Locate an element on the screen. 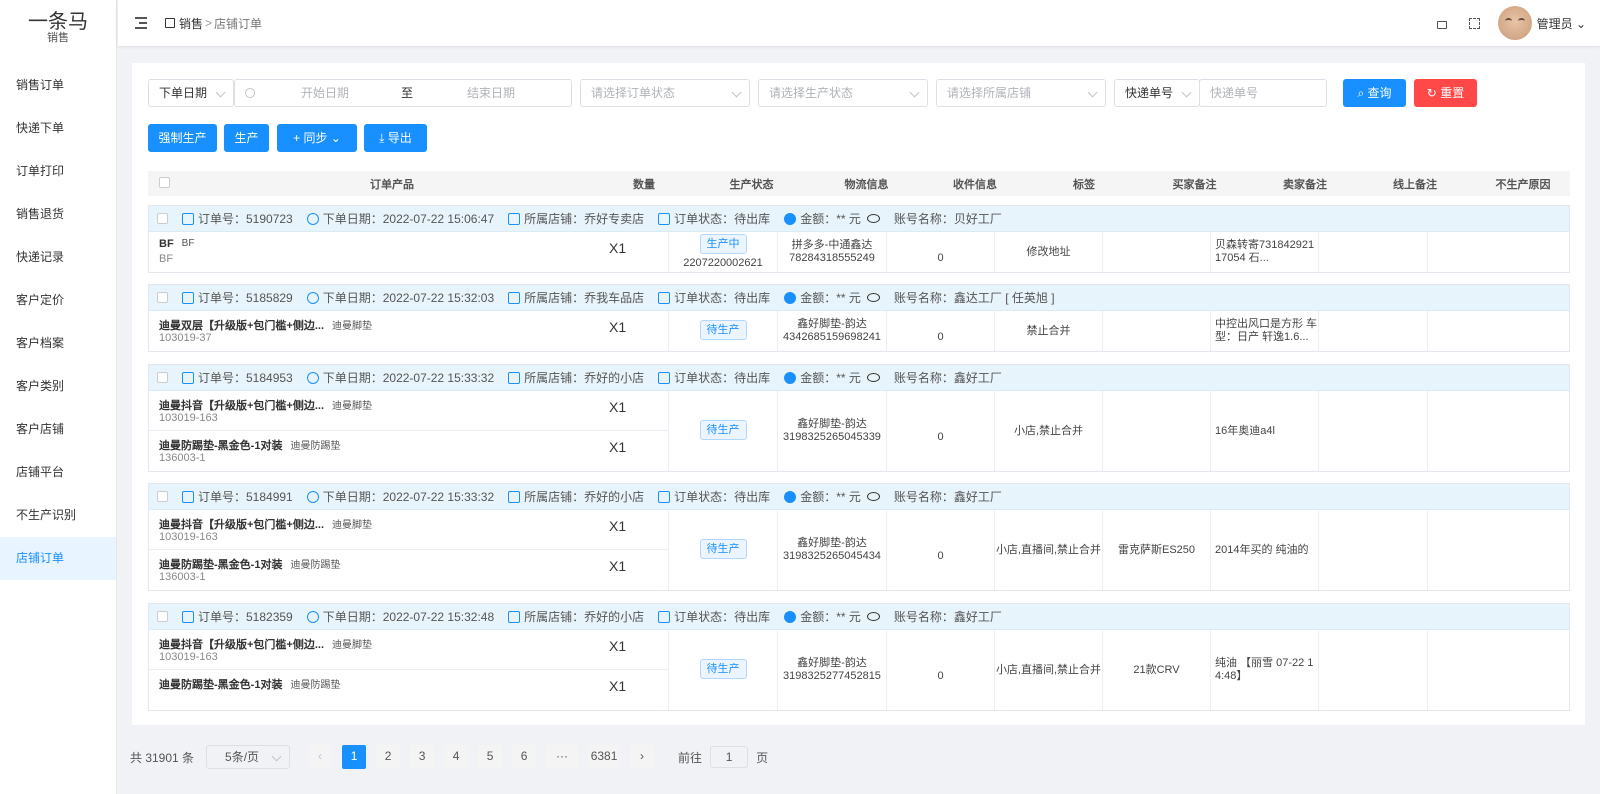 This screenshot has width=1600, height=794. sidebar-item: 客户店铺 is located at coordinates (58, 429).